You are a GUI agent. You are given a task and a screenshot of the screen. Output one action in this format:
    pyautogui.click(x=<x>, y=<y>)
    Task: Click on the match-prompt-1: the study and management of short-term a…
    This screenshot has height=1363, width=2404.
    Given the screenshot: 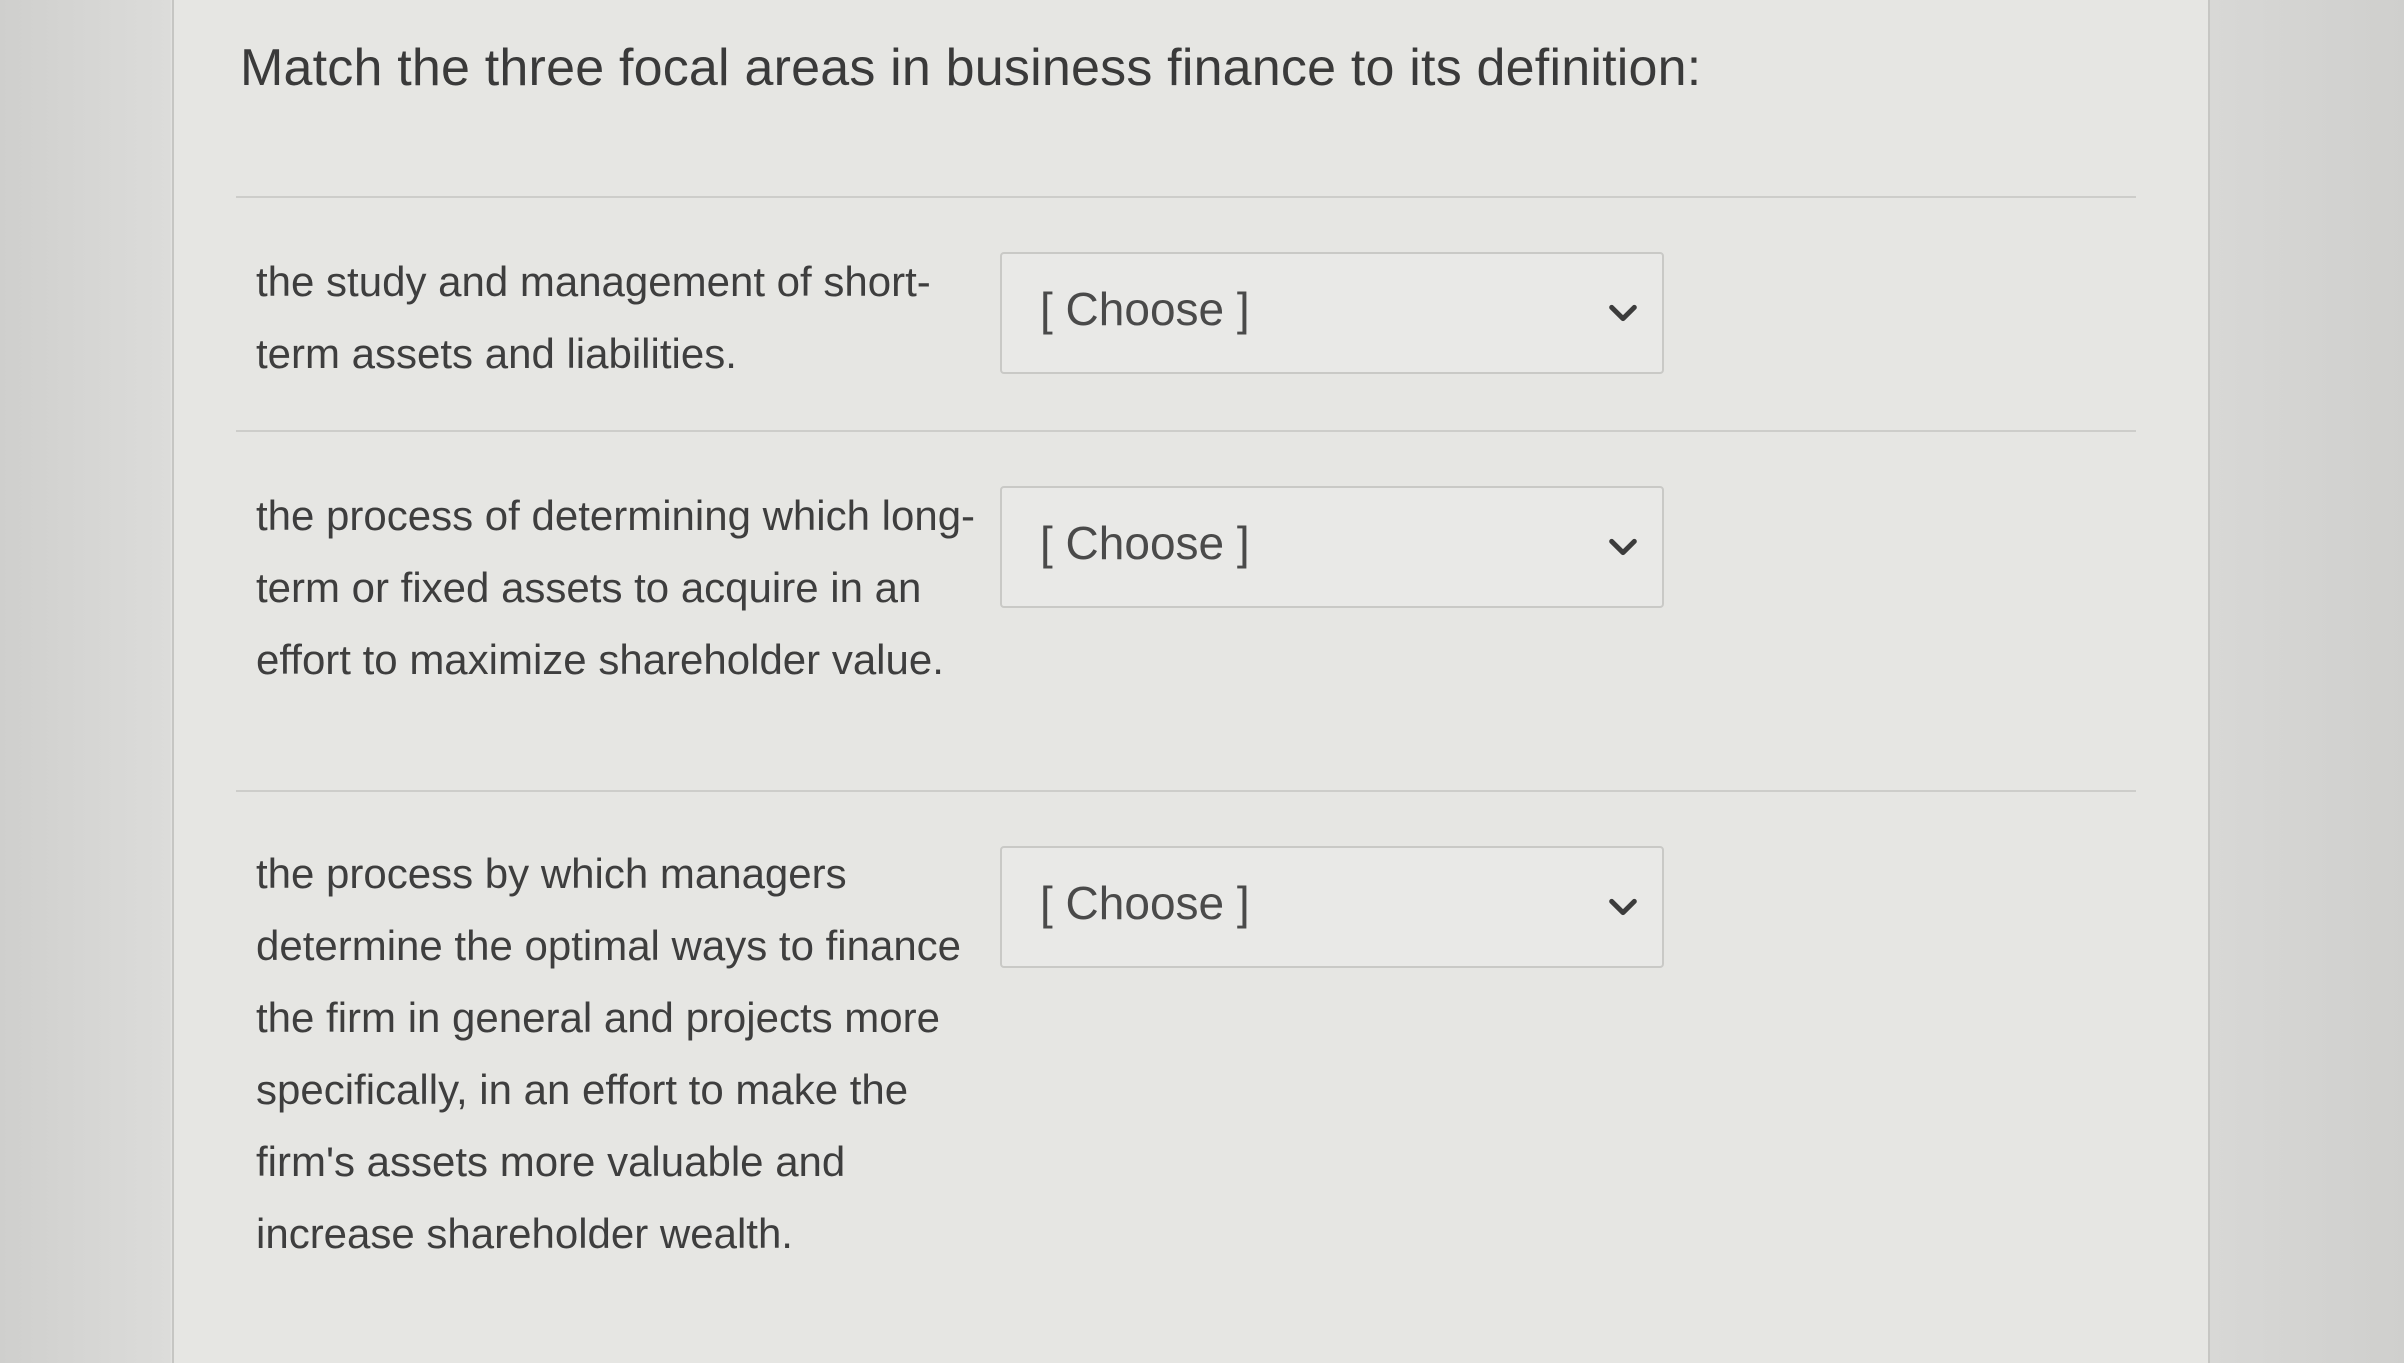 What is the action you would take?
    pyautogui.click(x=593, y=317)
    